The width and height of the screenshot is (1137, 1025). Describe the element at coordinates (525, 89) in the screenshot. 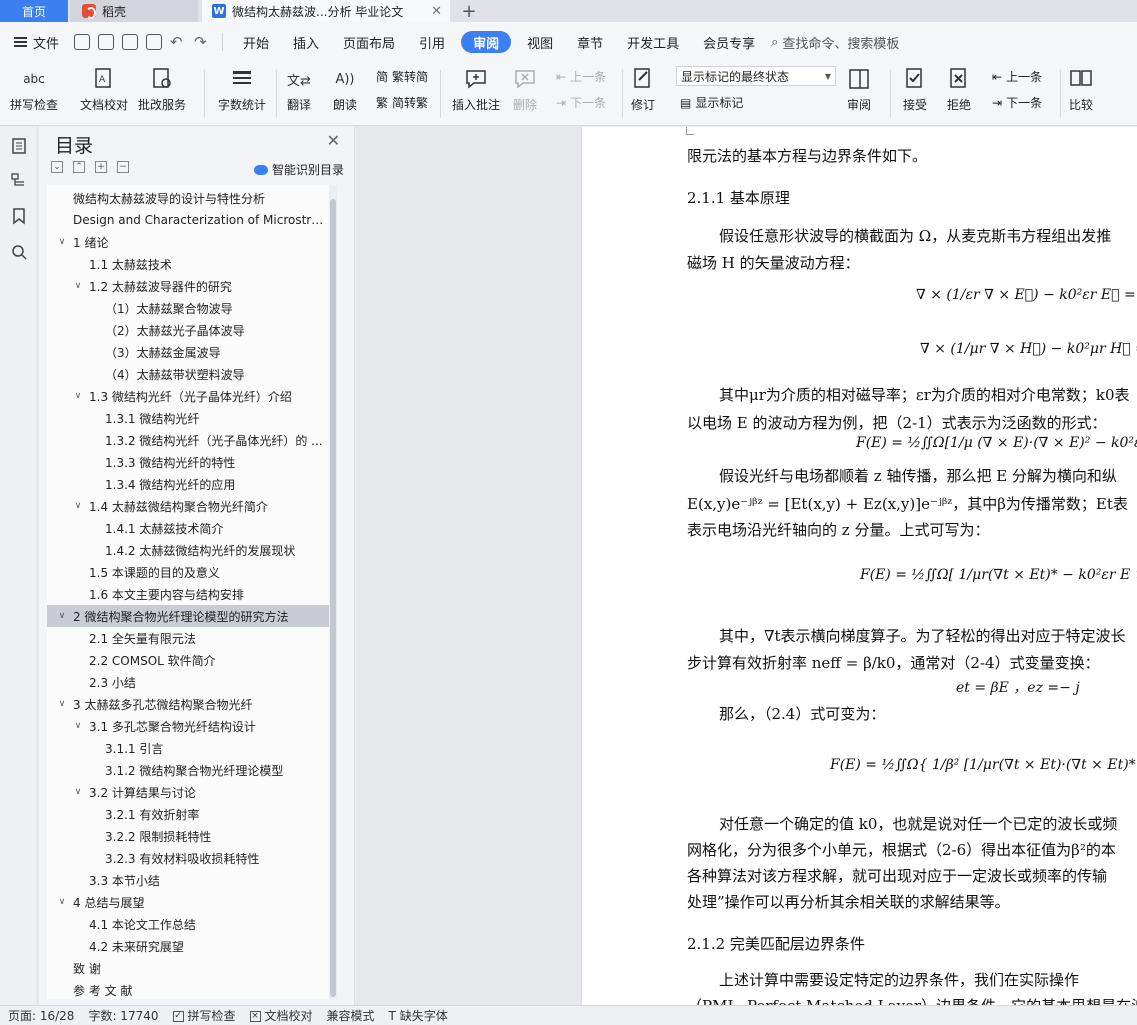

I see `delete-comment-button: 删除` at that location.